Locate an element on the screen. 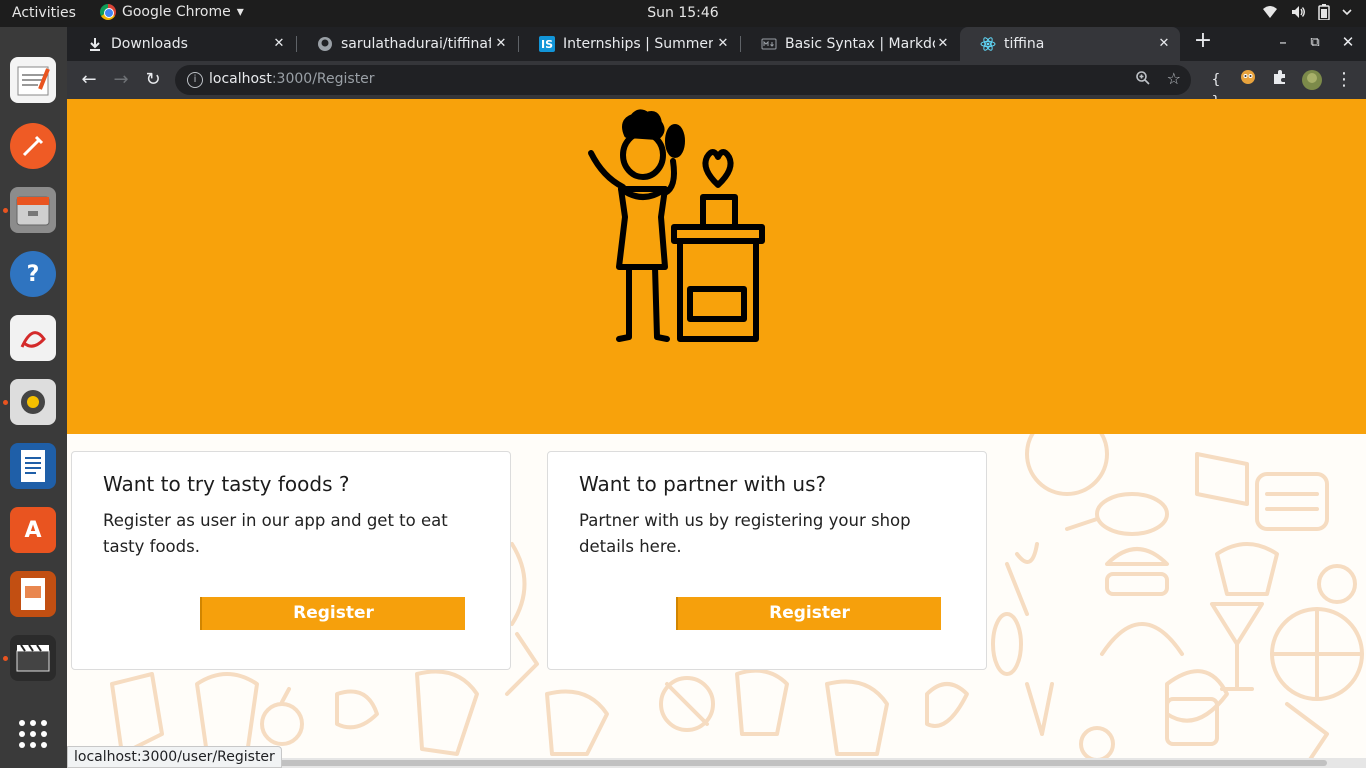 The height and width of the screenshot is (768, 1366). activities-button: Activities is located at coordinates (44, 13).